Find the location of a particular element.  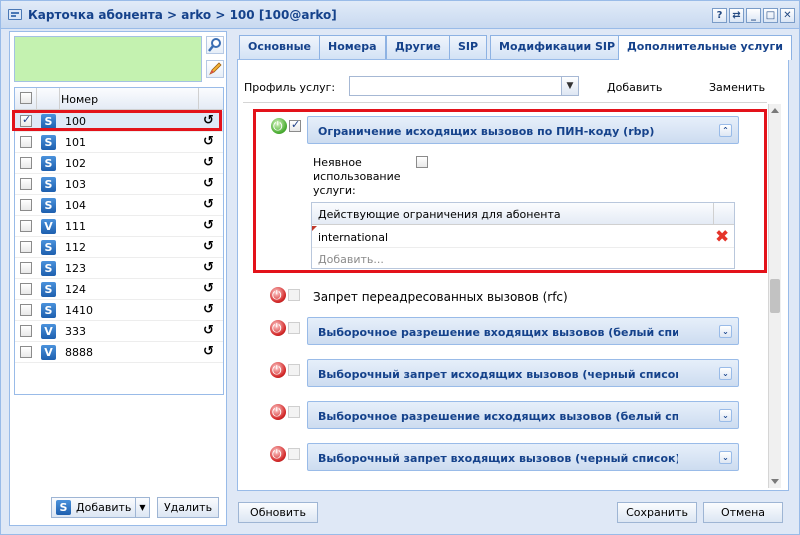

number-label: 123 is located at coordinates (75, 268).